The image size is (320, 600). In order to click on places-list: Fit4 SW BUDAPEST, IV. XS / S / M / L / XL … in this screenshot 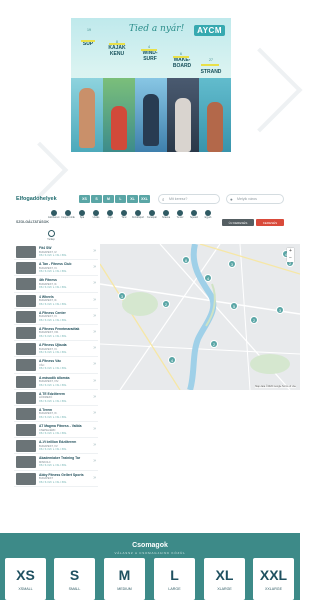, I will do `click(56, 388)`.